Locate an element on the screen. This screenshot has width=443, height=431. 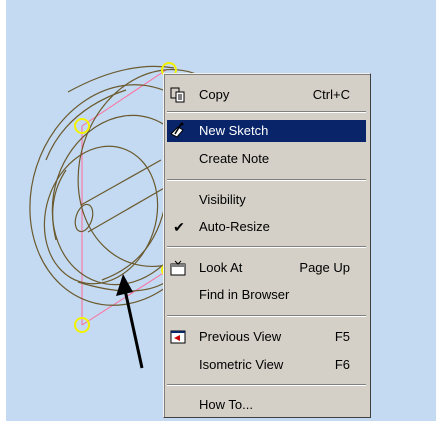
menu-item-shortcut: F5 is located at coordinates (342, 336).